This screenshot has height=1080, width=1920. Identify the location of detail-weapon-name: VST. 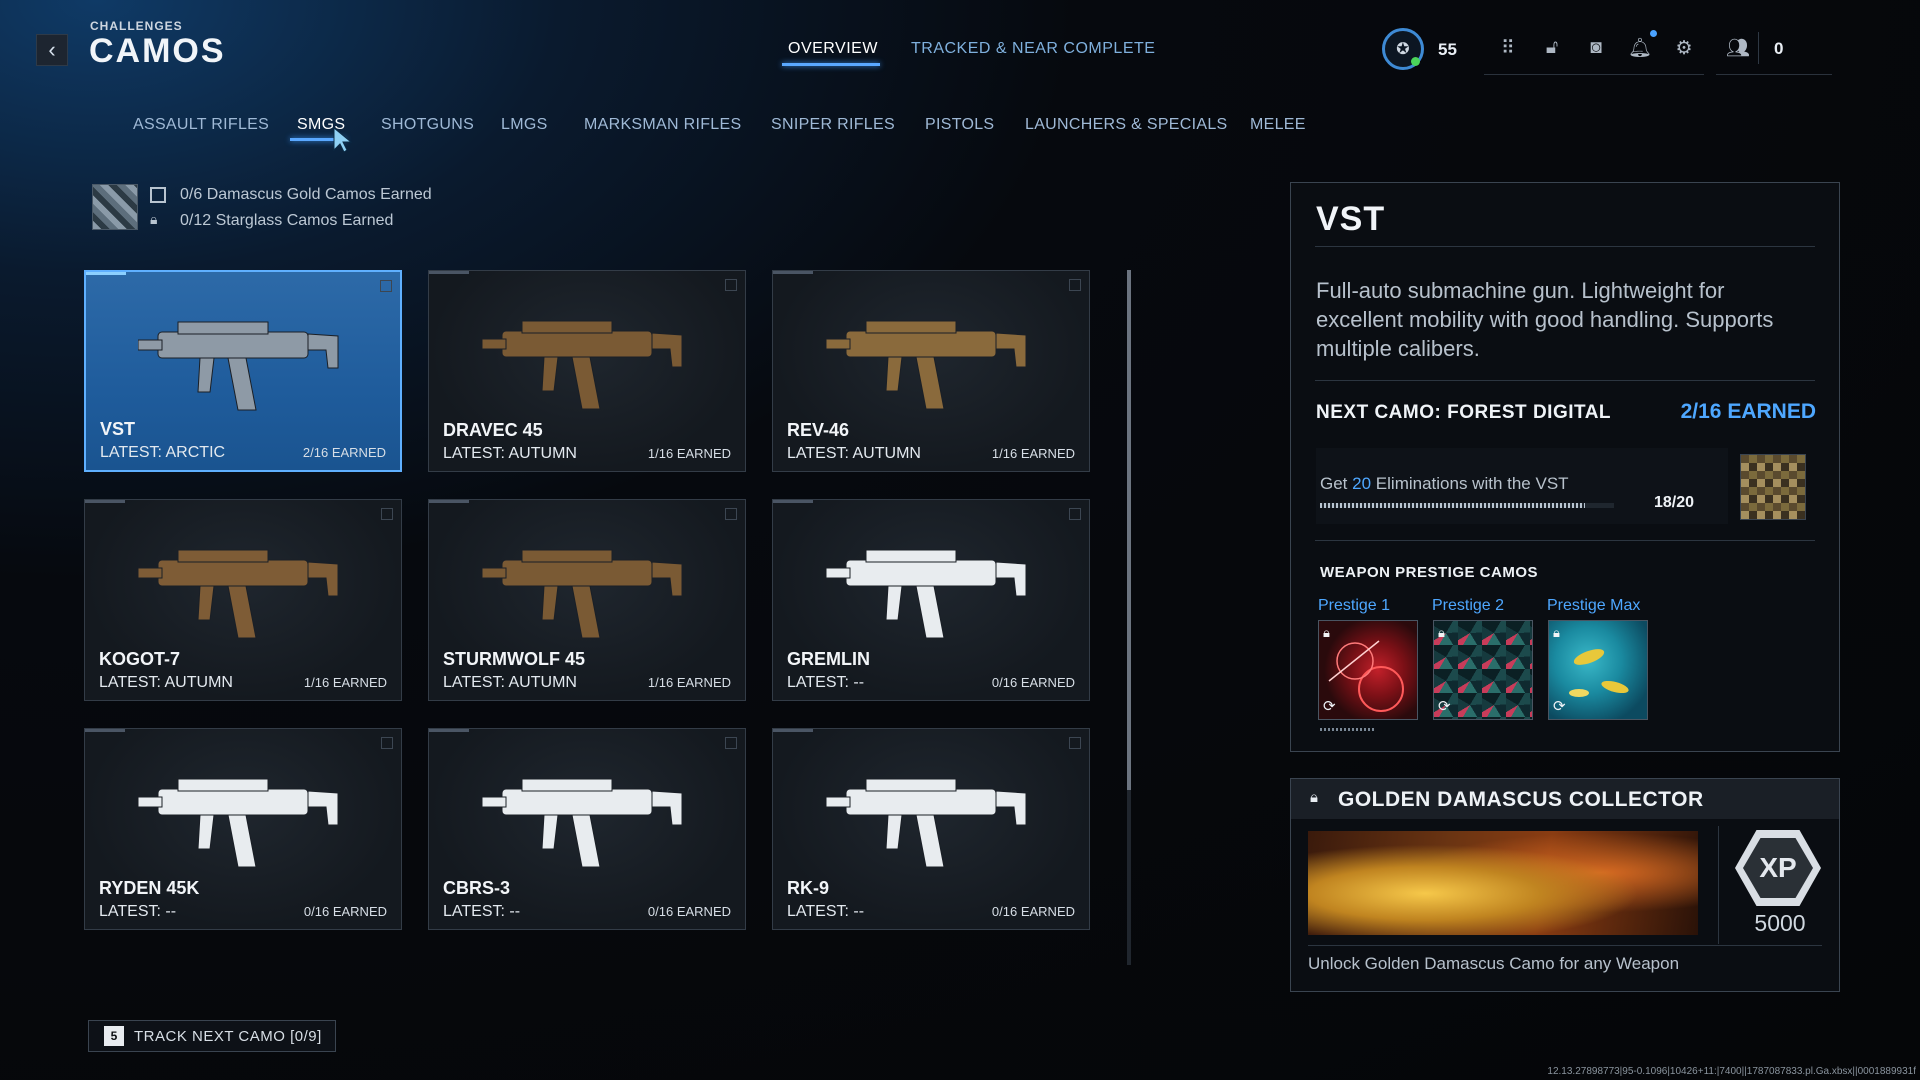
(1351, 219).